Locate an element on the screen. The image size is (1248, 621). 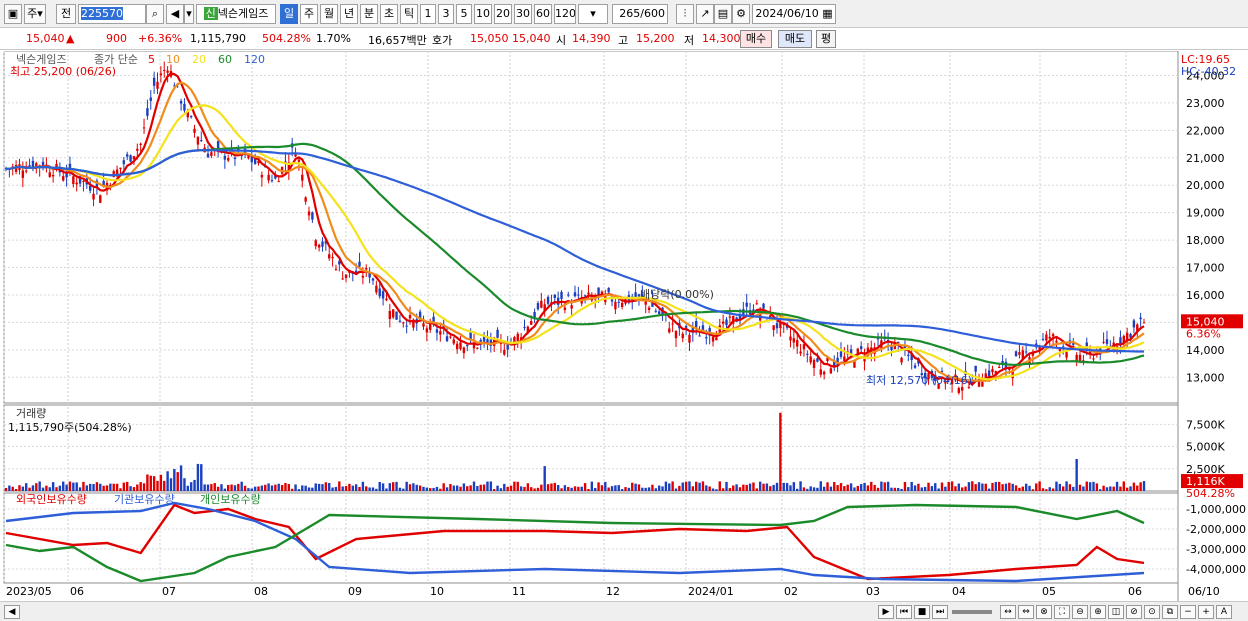
speaker-icon: ◀ is located at coordinates (175, 14).